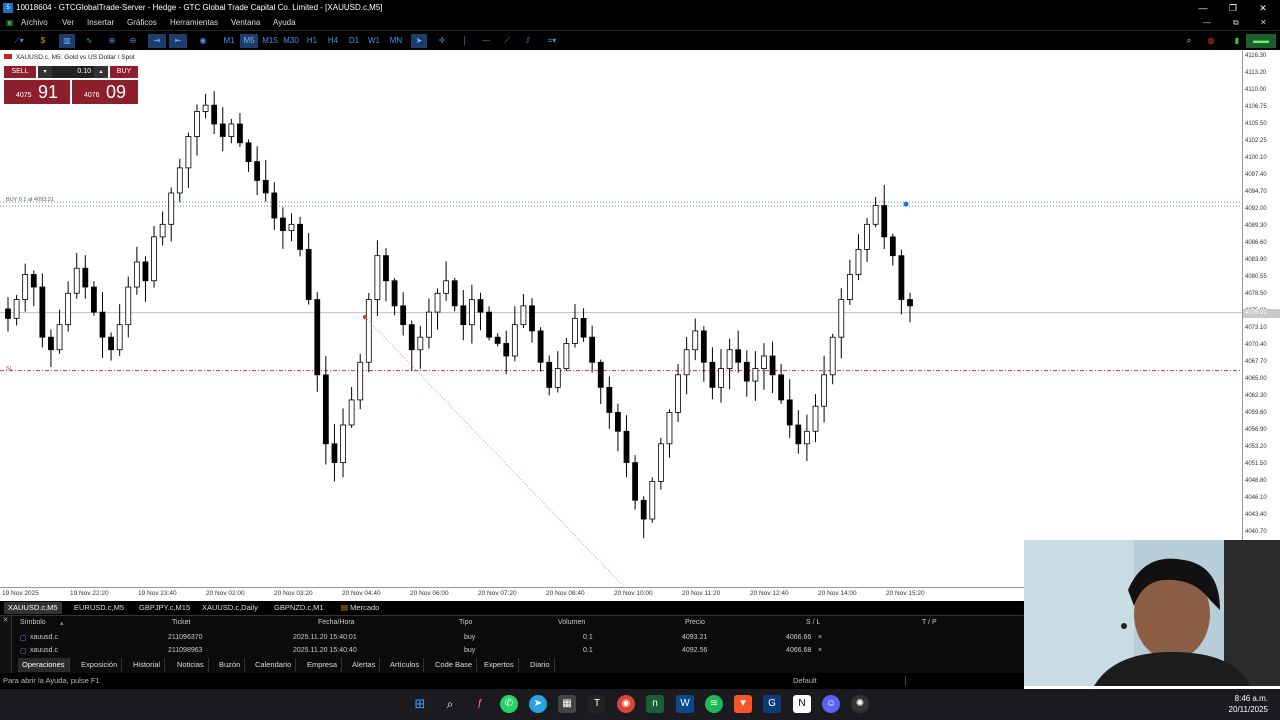 The image size is (1280, 720). Describe the element at coordinates (507, 41) in the screenshot. I see `trendline-icon: ⟋` at that location.